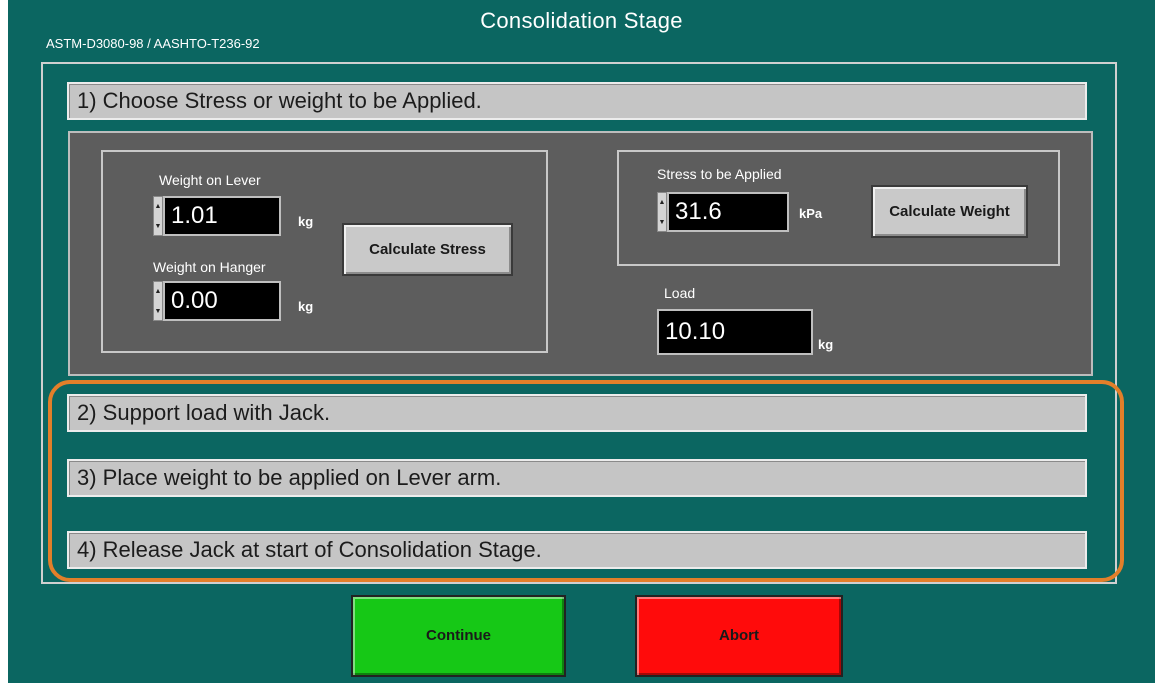  Describe the element at coordinates (306, 221) in the screenshot. I see `weight-on-lever-unit: kg` at that location.